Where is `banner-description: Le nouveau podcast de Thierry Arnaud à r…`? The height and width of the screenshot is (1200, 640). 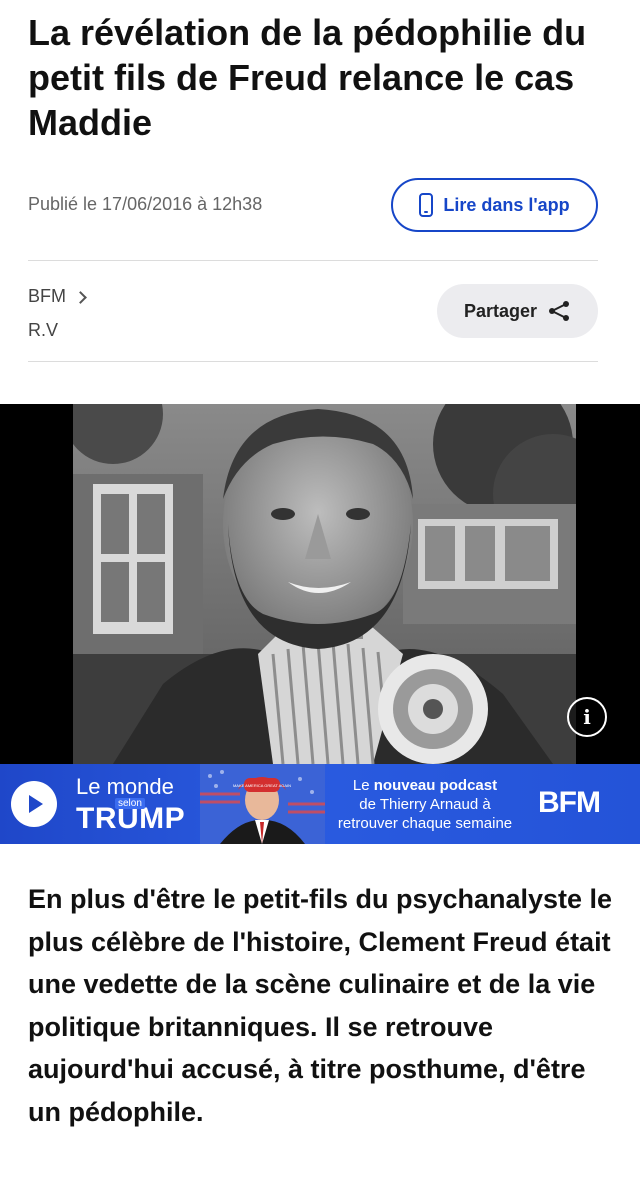 banner-description: Le nouveau podcast de Thierry Arnaud à r… is located at coordinates (425, 804).